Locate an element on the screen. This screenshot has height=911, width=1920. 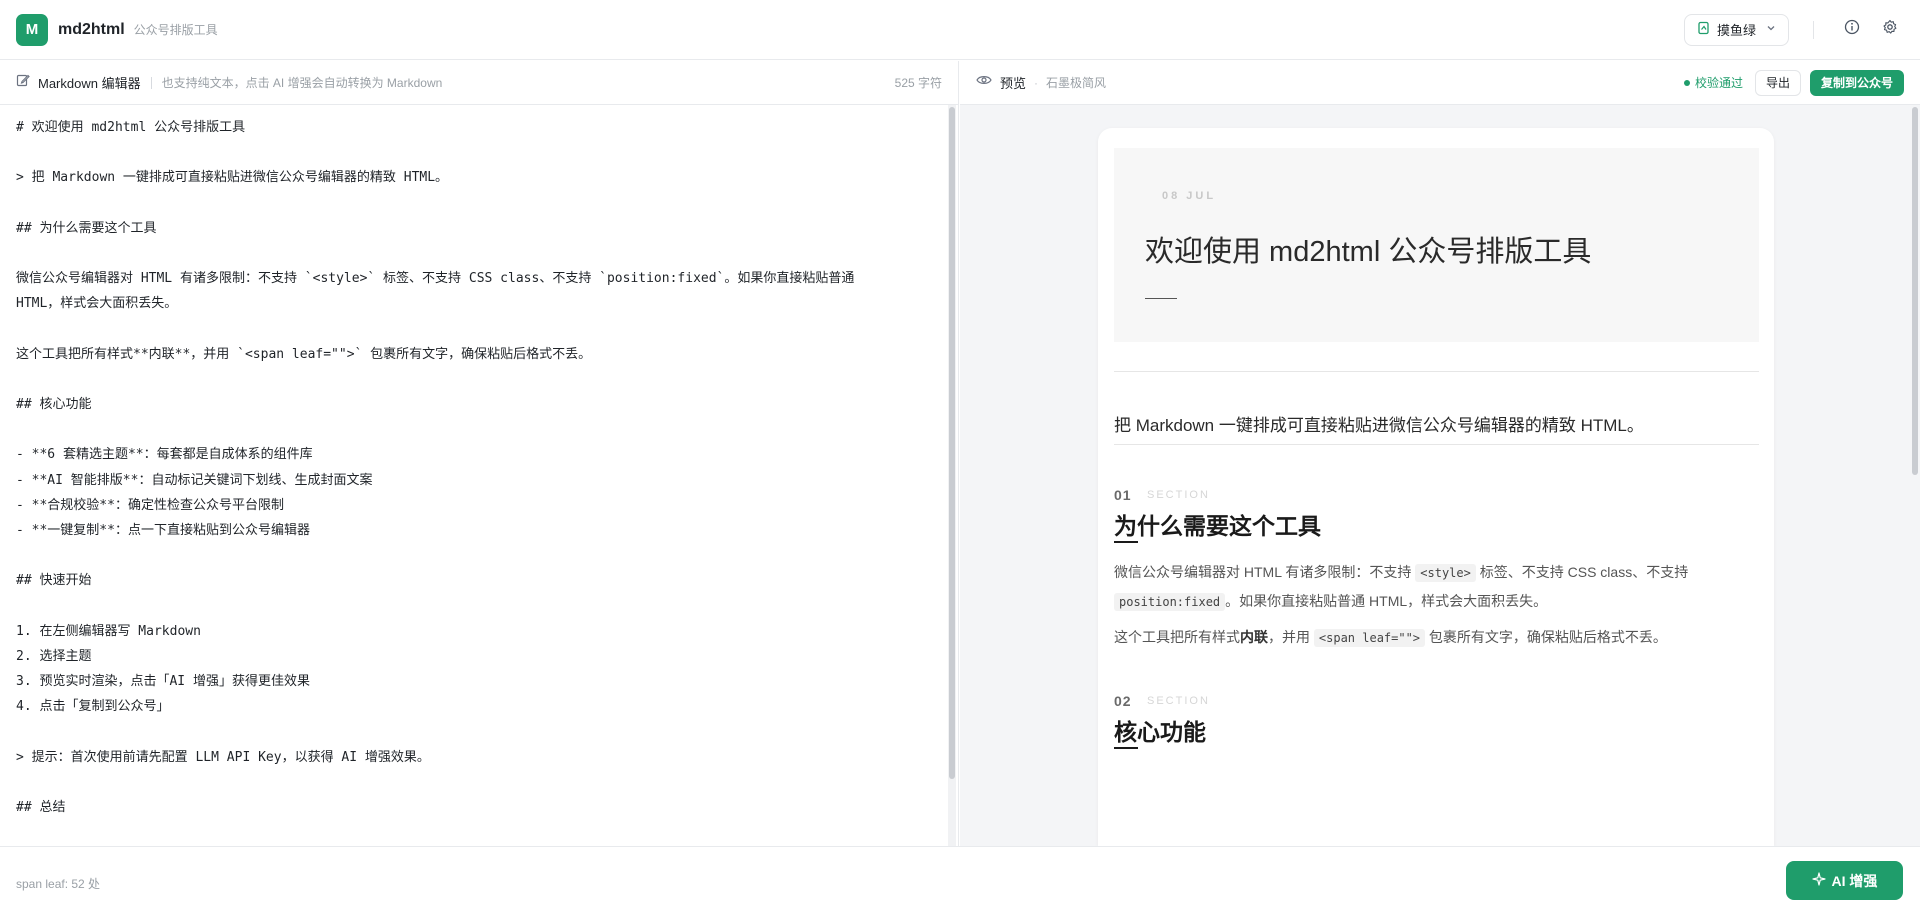
top-bar: M md2html 公众号排版工具 摸鱼绿 is located at coordinates (960, 30).